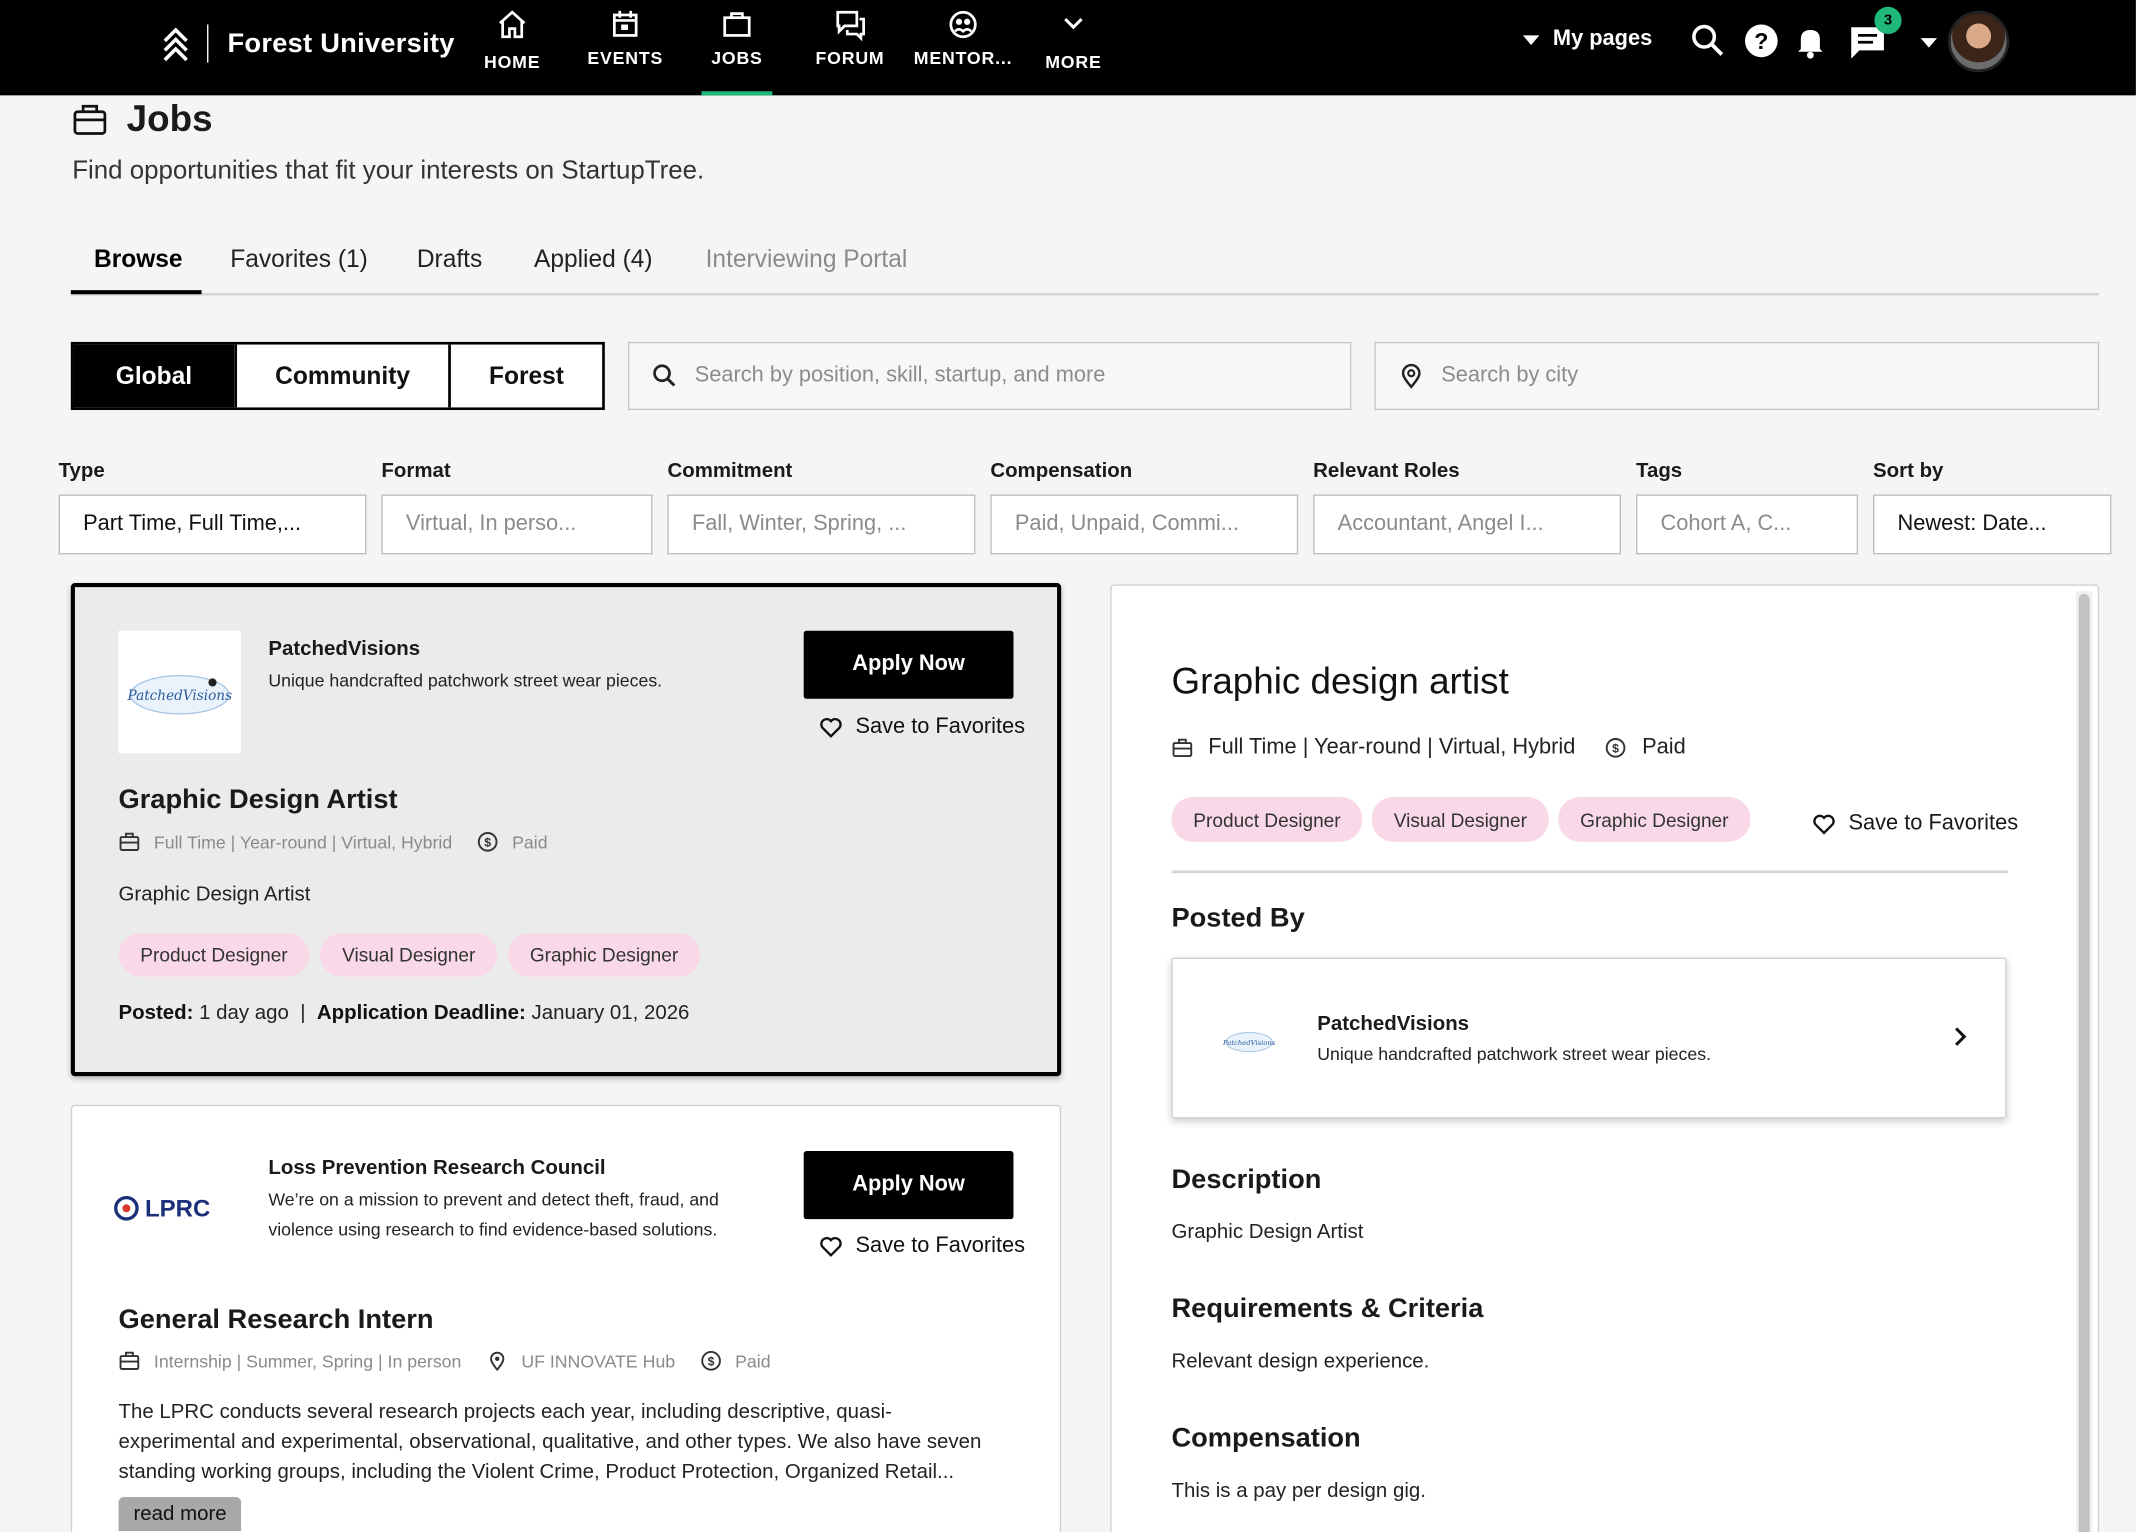 The width and height of the screenshot is (2136, 1532). I want to click on divider, so click(1589, 872).